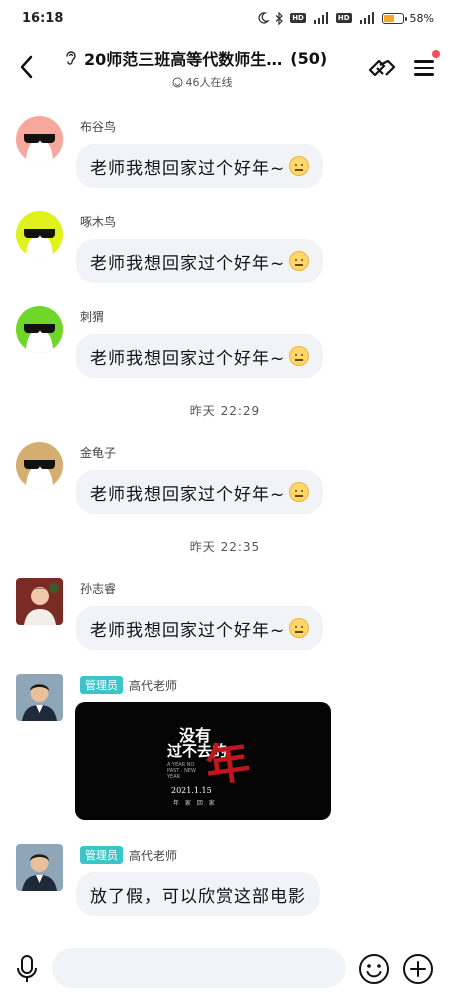  I want to click on chat-header: 20师范三班高等代数师生… (50) 46人在线, so click(225, 67).